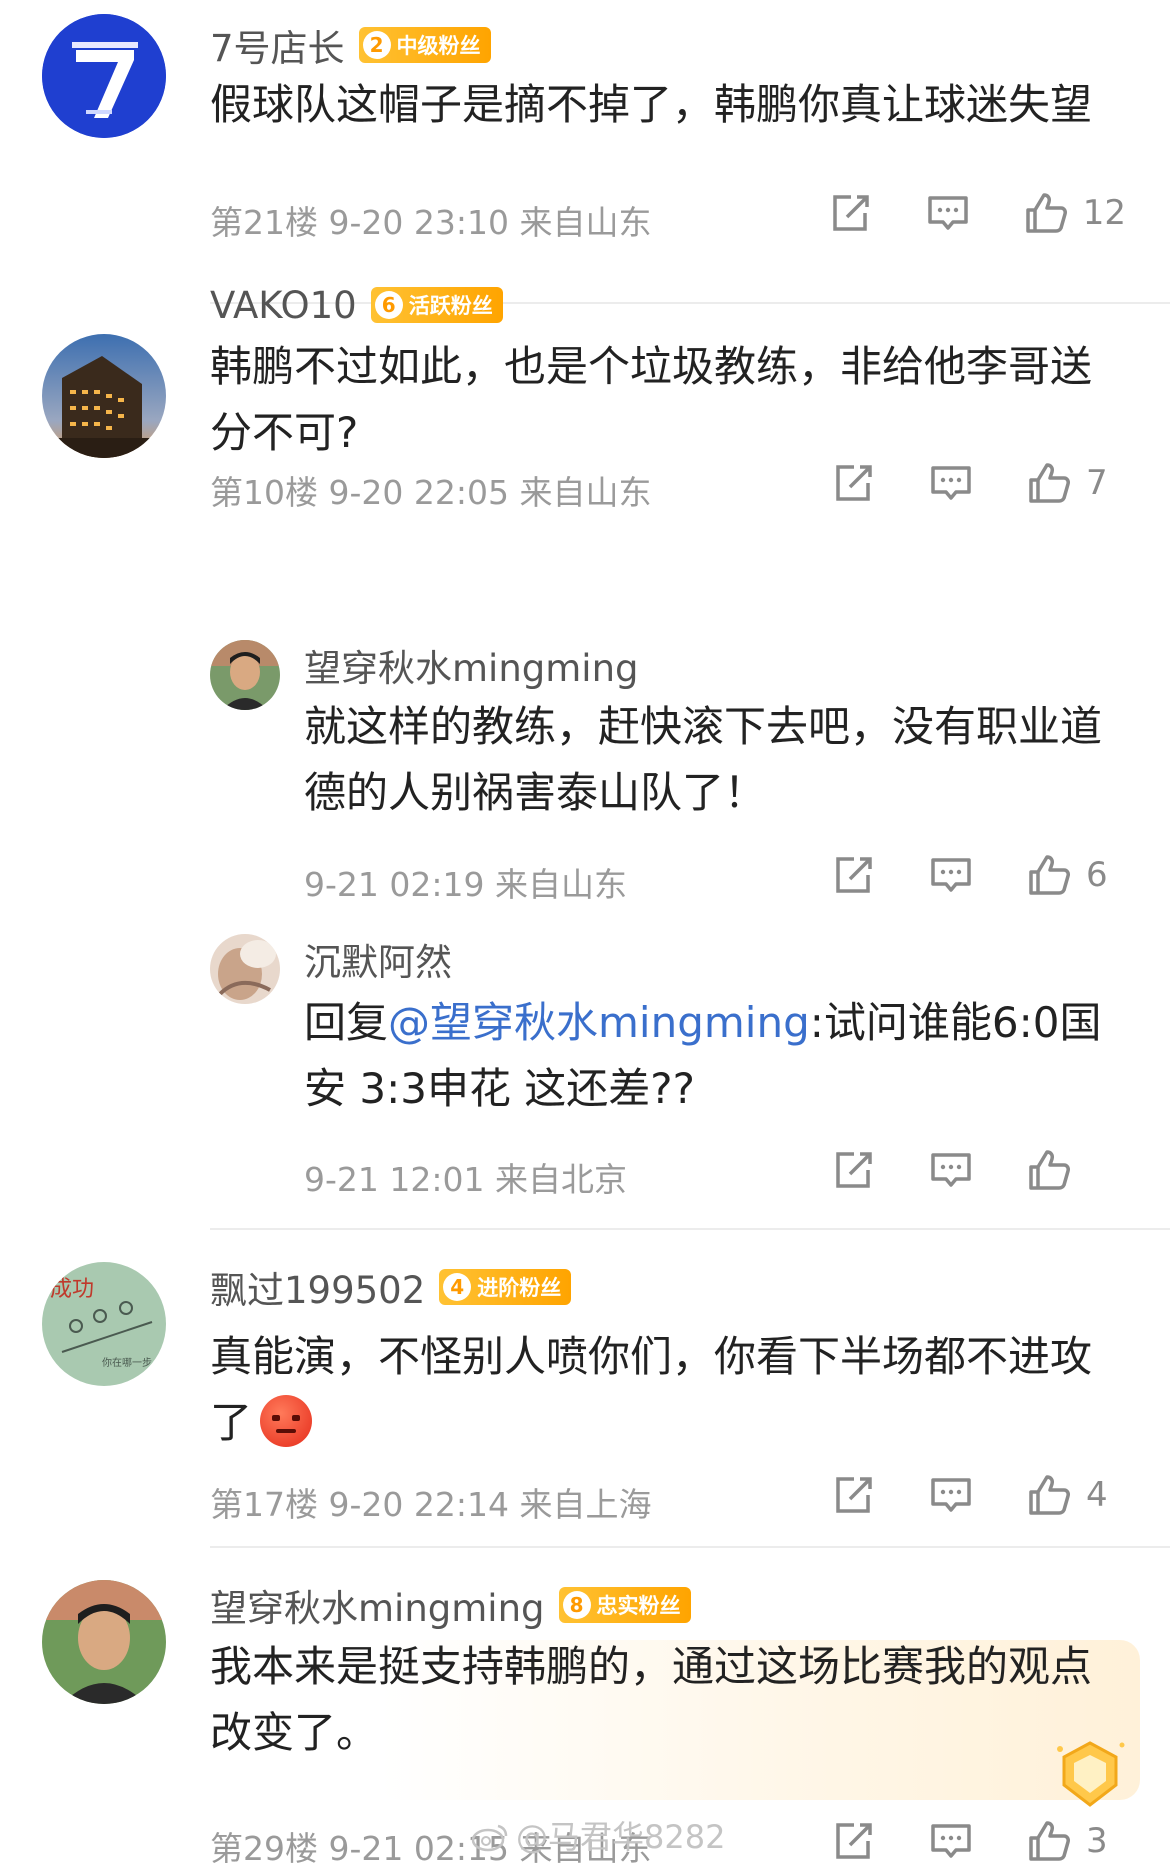 The height and width of the screenshot is (1870, 1170). I want to click on badge-label: 中级粉丝, so click(438, 46).